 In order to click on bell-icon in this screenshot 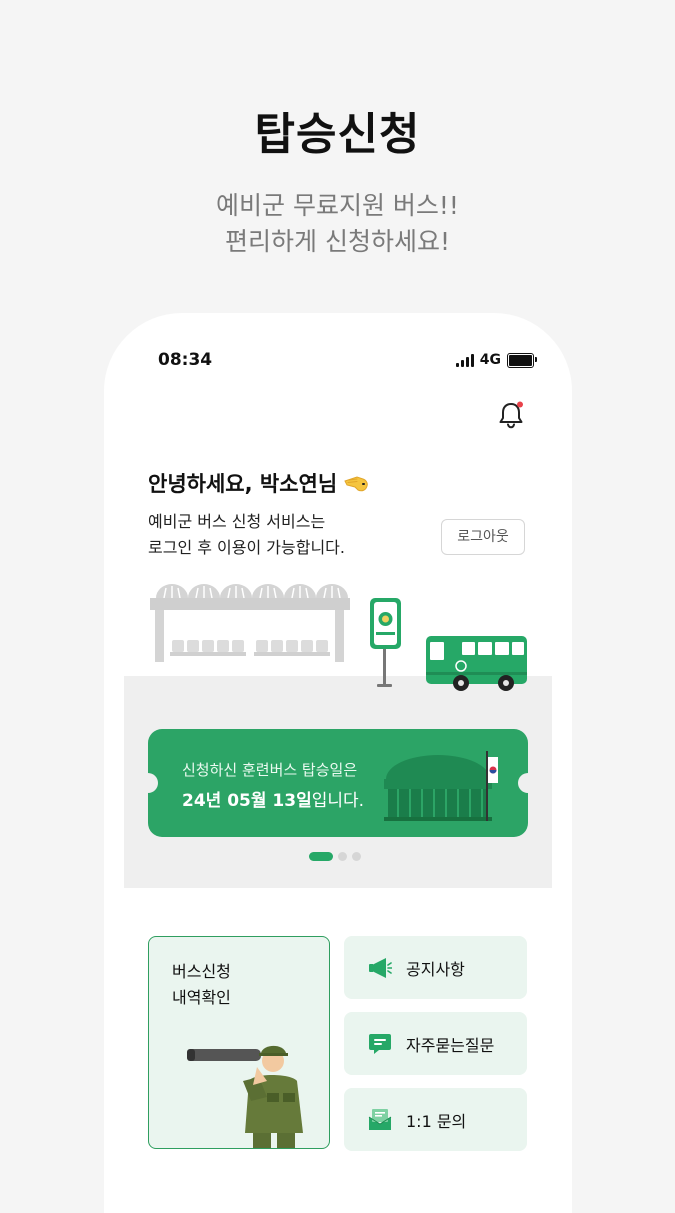, I will do `click(511, 415)`.